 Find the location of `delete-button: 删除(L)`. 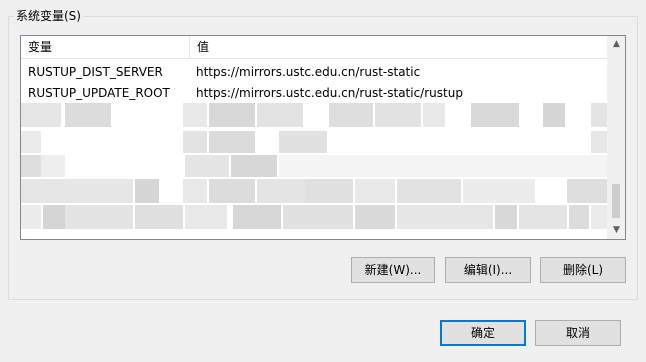

delete-button: 删除(L) is located at coordinates (583, 270).